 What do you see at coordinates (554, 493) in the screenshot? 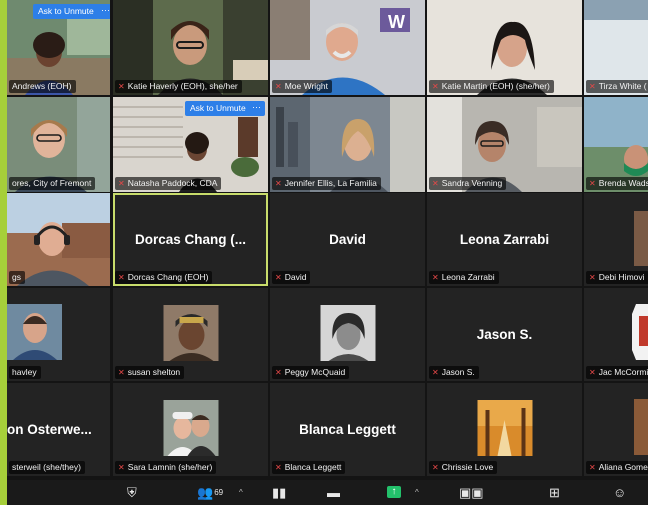
I see `breakout-rooms-icon: ⊞` at bounding box center [554, 493].